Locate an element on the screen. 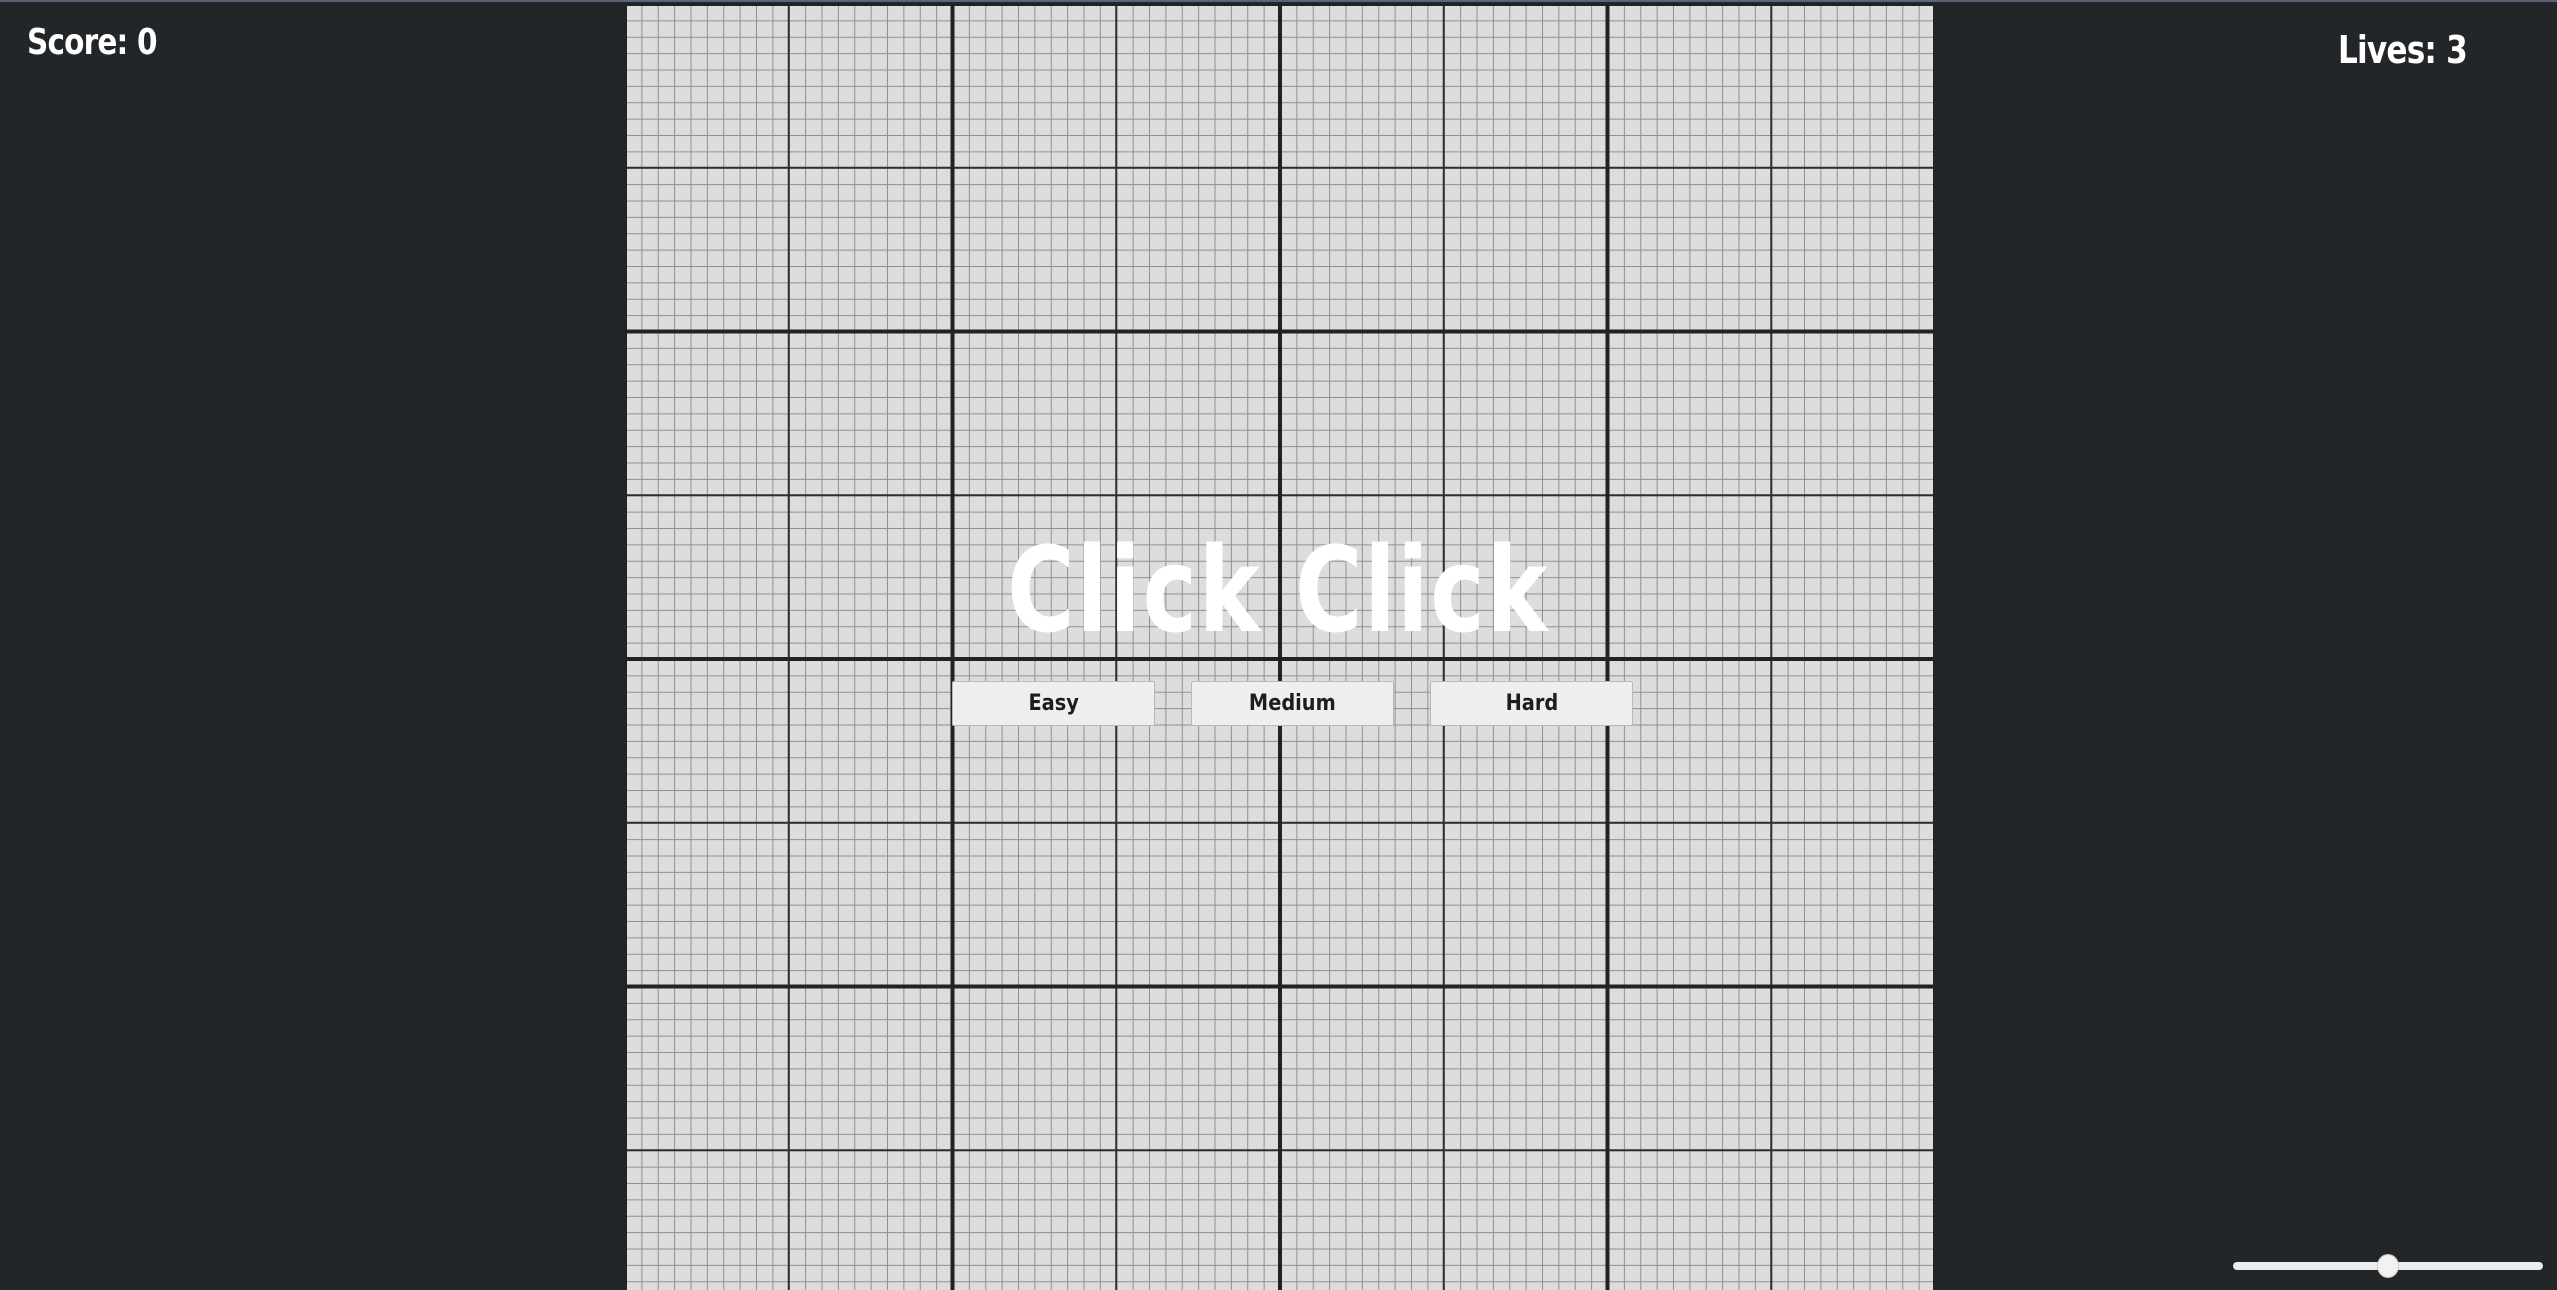 This screenshot has height=1290, width=2557. hard-button: Hard is located at coordinates (1531, 703).